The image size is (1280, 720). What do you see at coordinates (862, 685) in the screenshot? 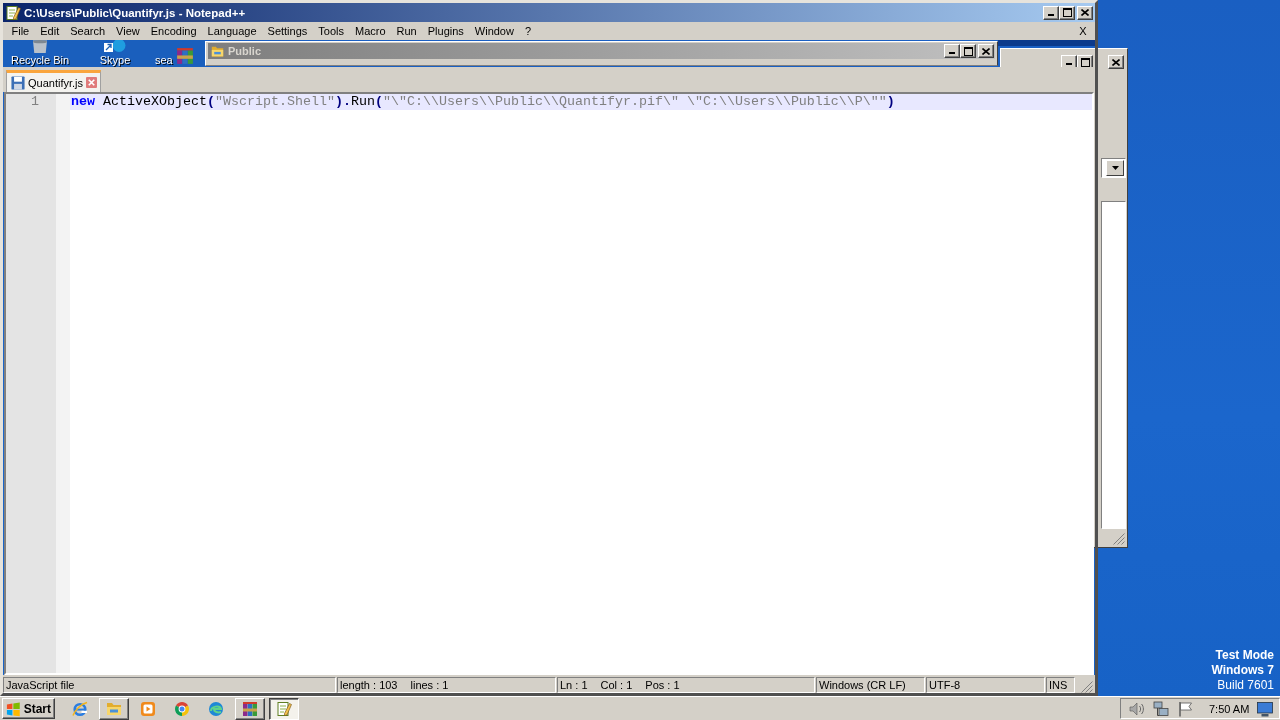
I see `status-text: Windows (CR LF)` at bounding box center [862, 685].